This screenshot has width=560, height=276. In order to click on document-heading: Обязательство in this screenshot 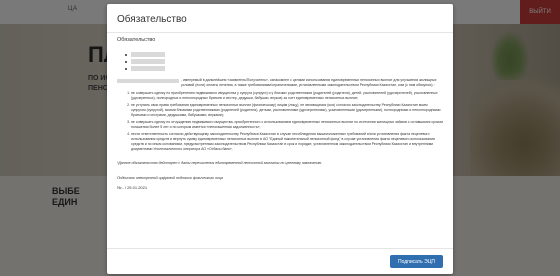, I will do `click(136, 40)`.